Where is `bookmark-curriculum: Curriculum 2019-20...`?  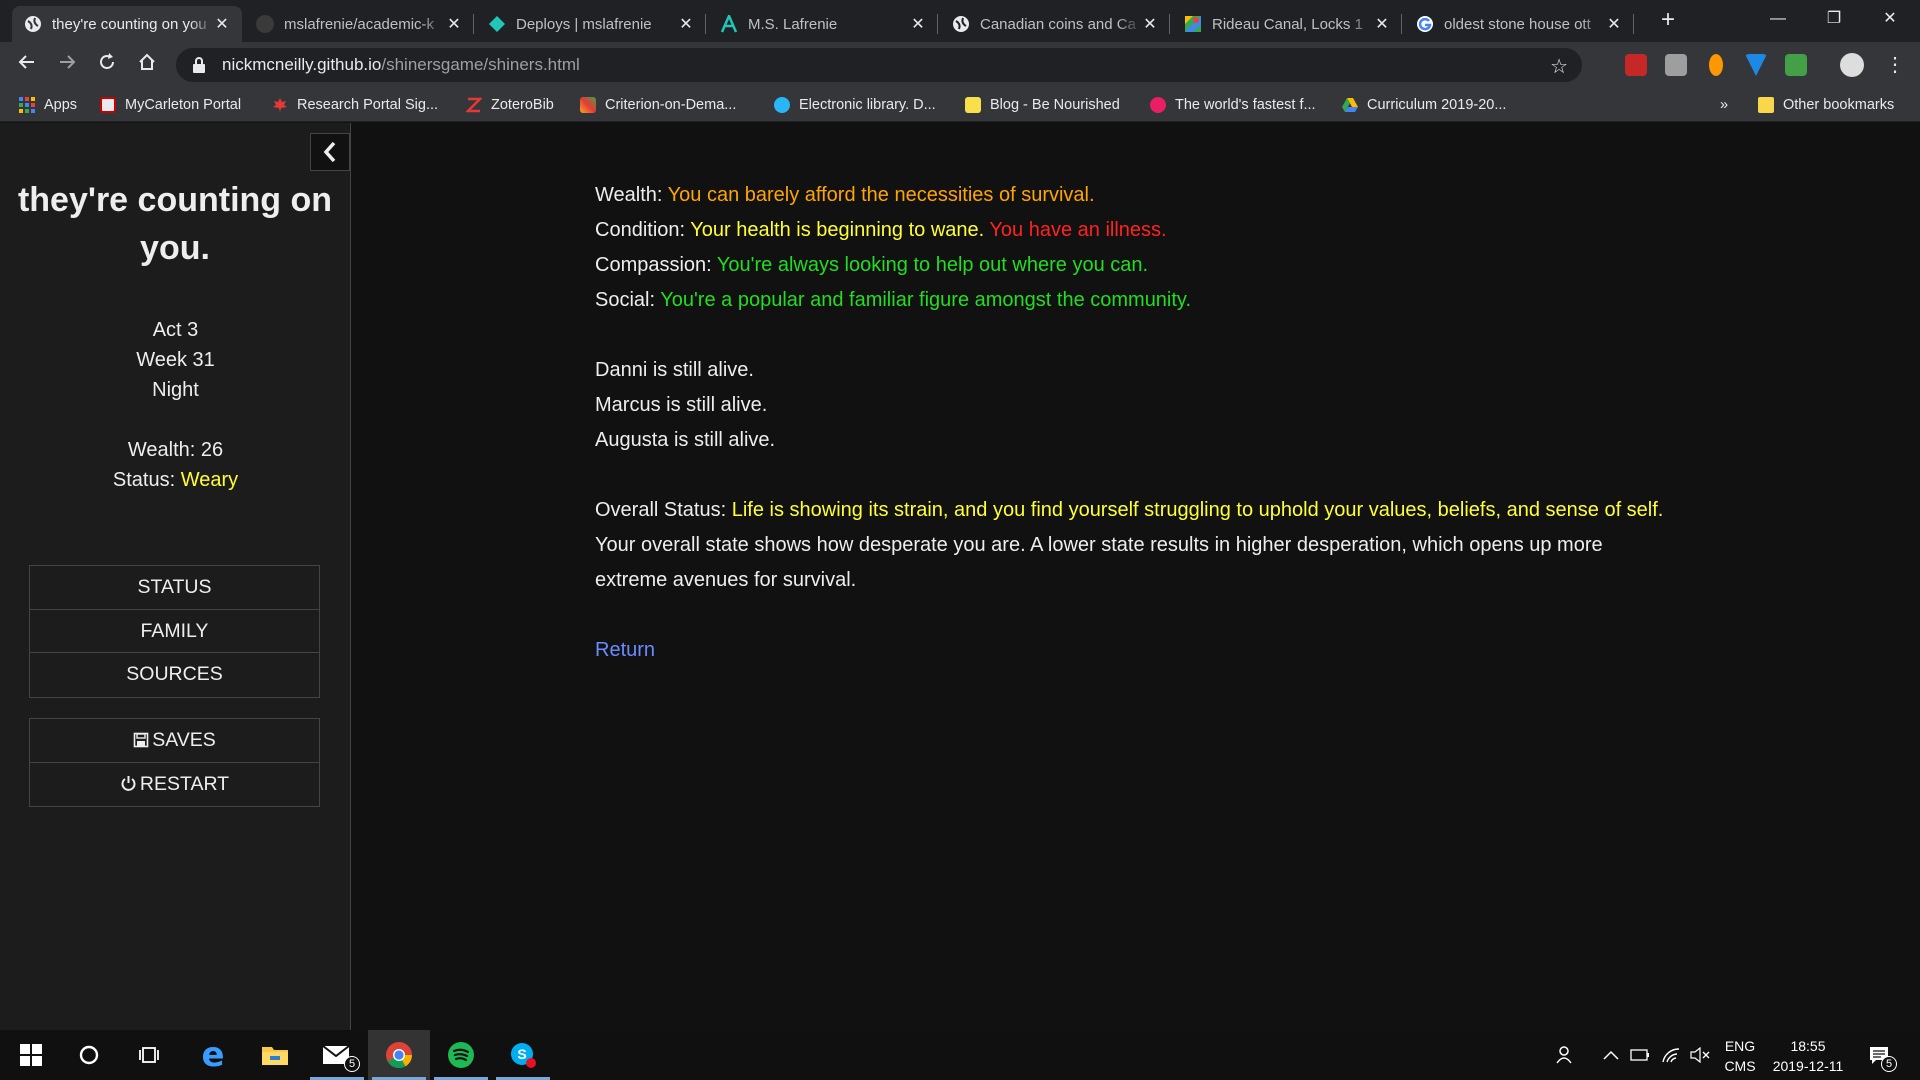
bookmark-curriculum: Curriculum 2019-20... is located at coordinates (1424, 105).